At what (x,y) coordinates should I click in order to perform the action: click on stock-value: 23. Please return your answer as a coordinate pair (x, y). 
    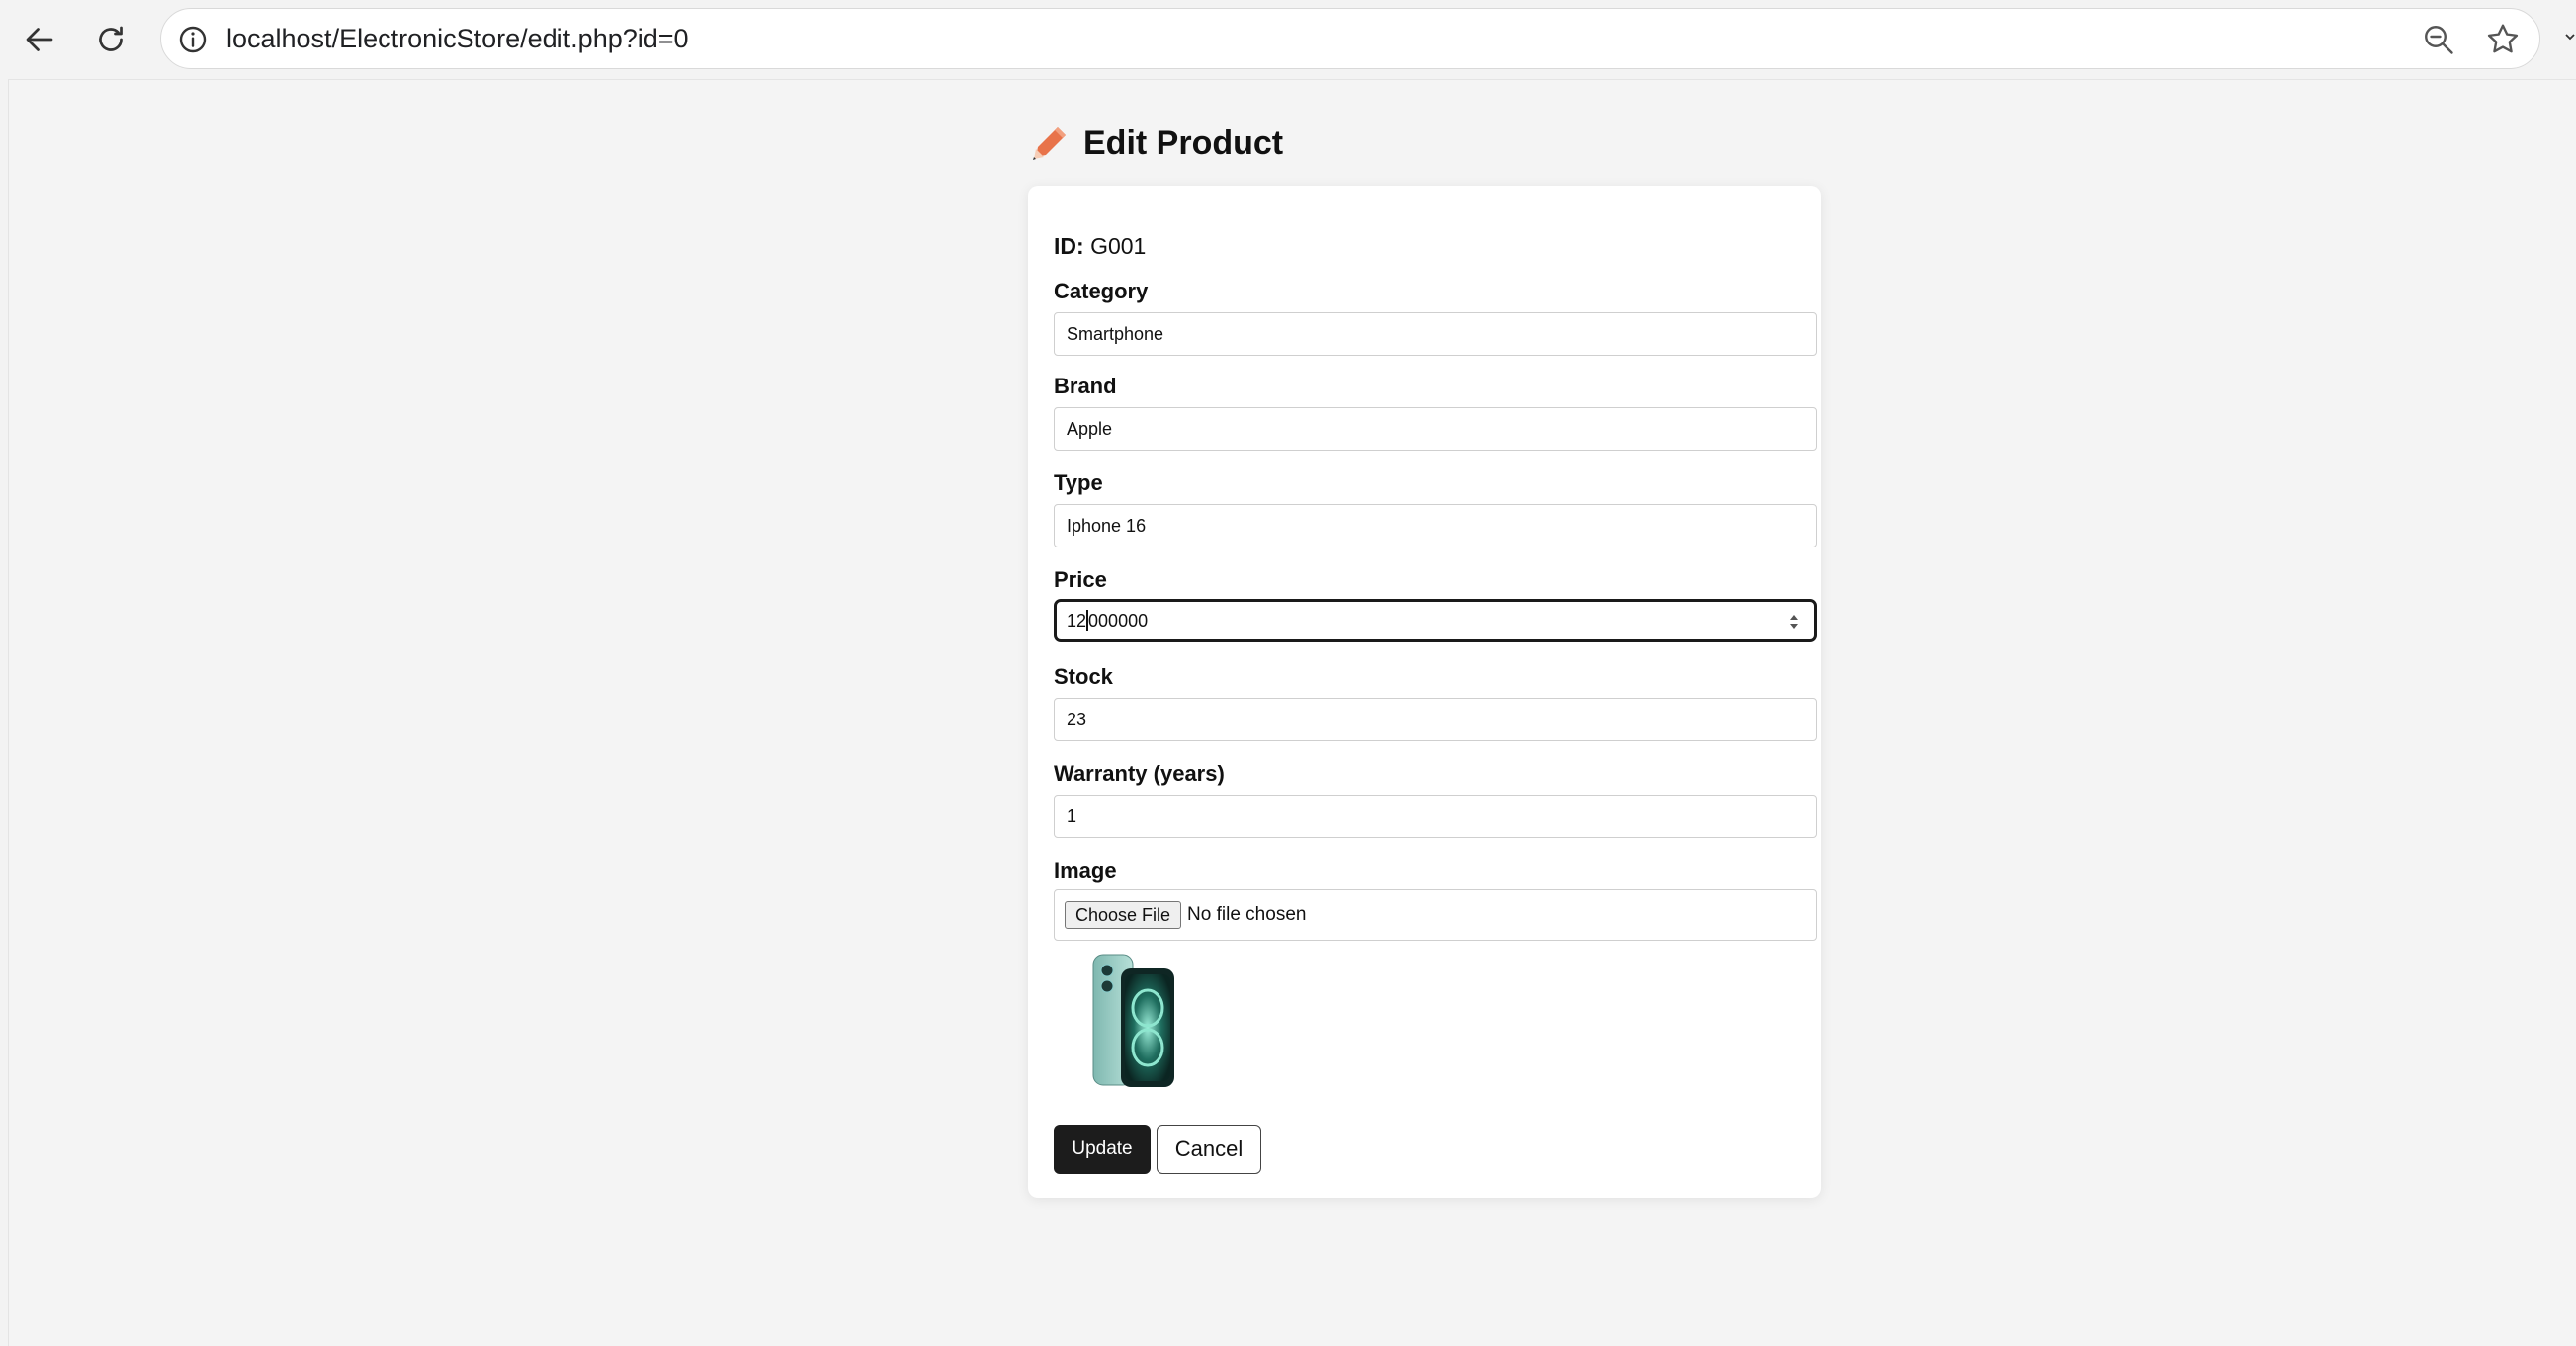
    Looking at the image, I should click on (1077, 719).